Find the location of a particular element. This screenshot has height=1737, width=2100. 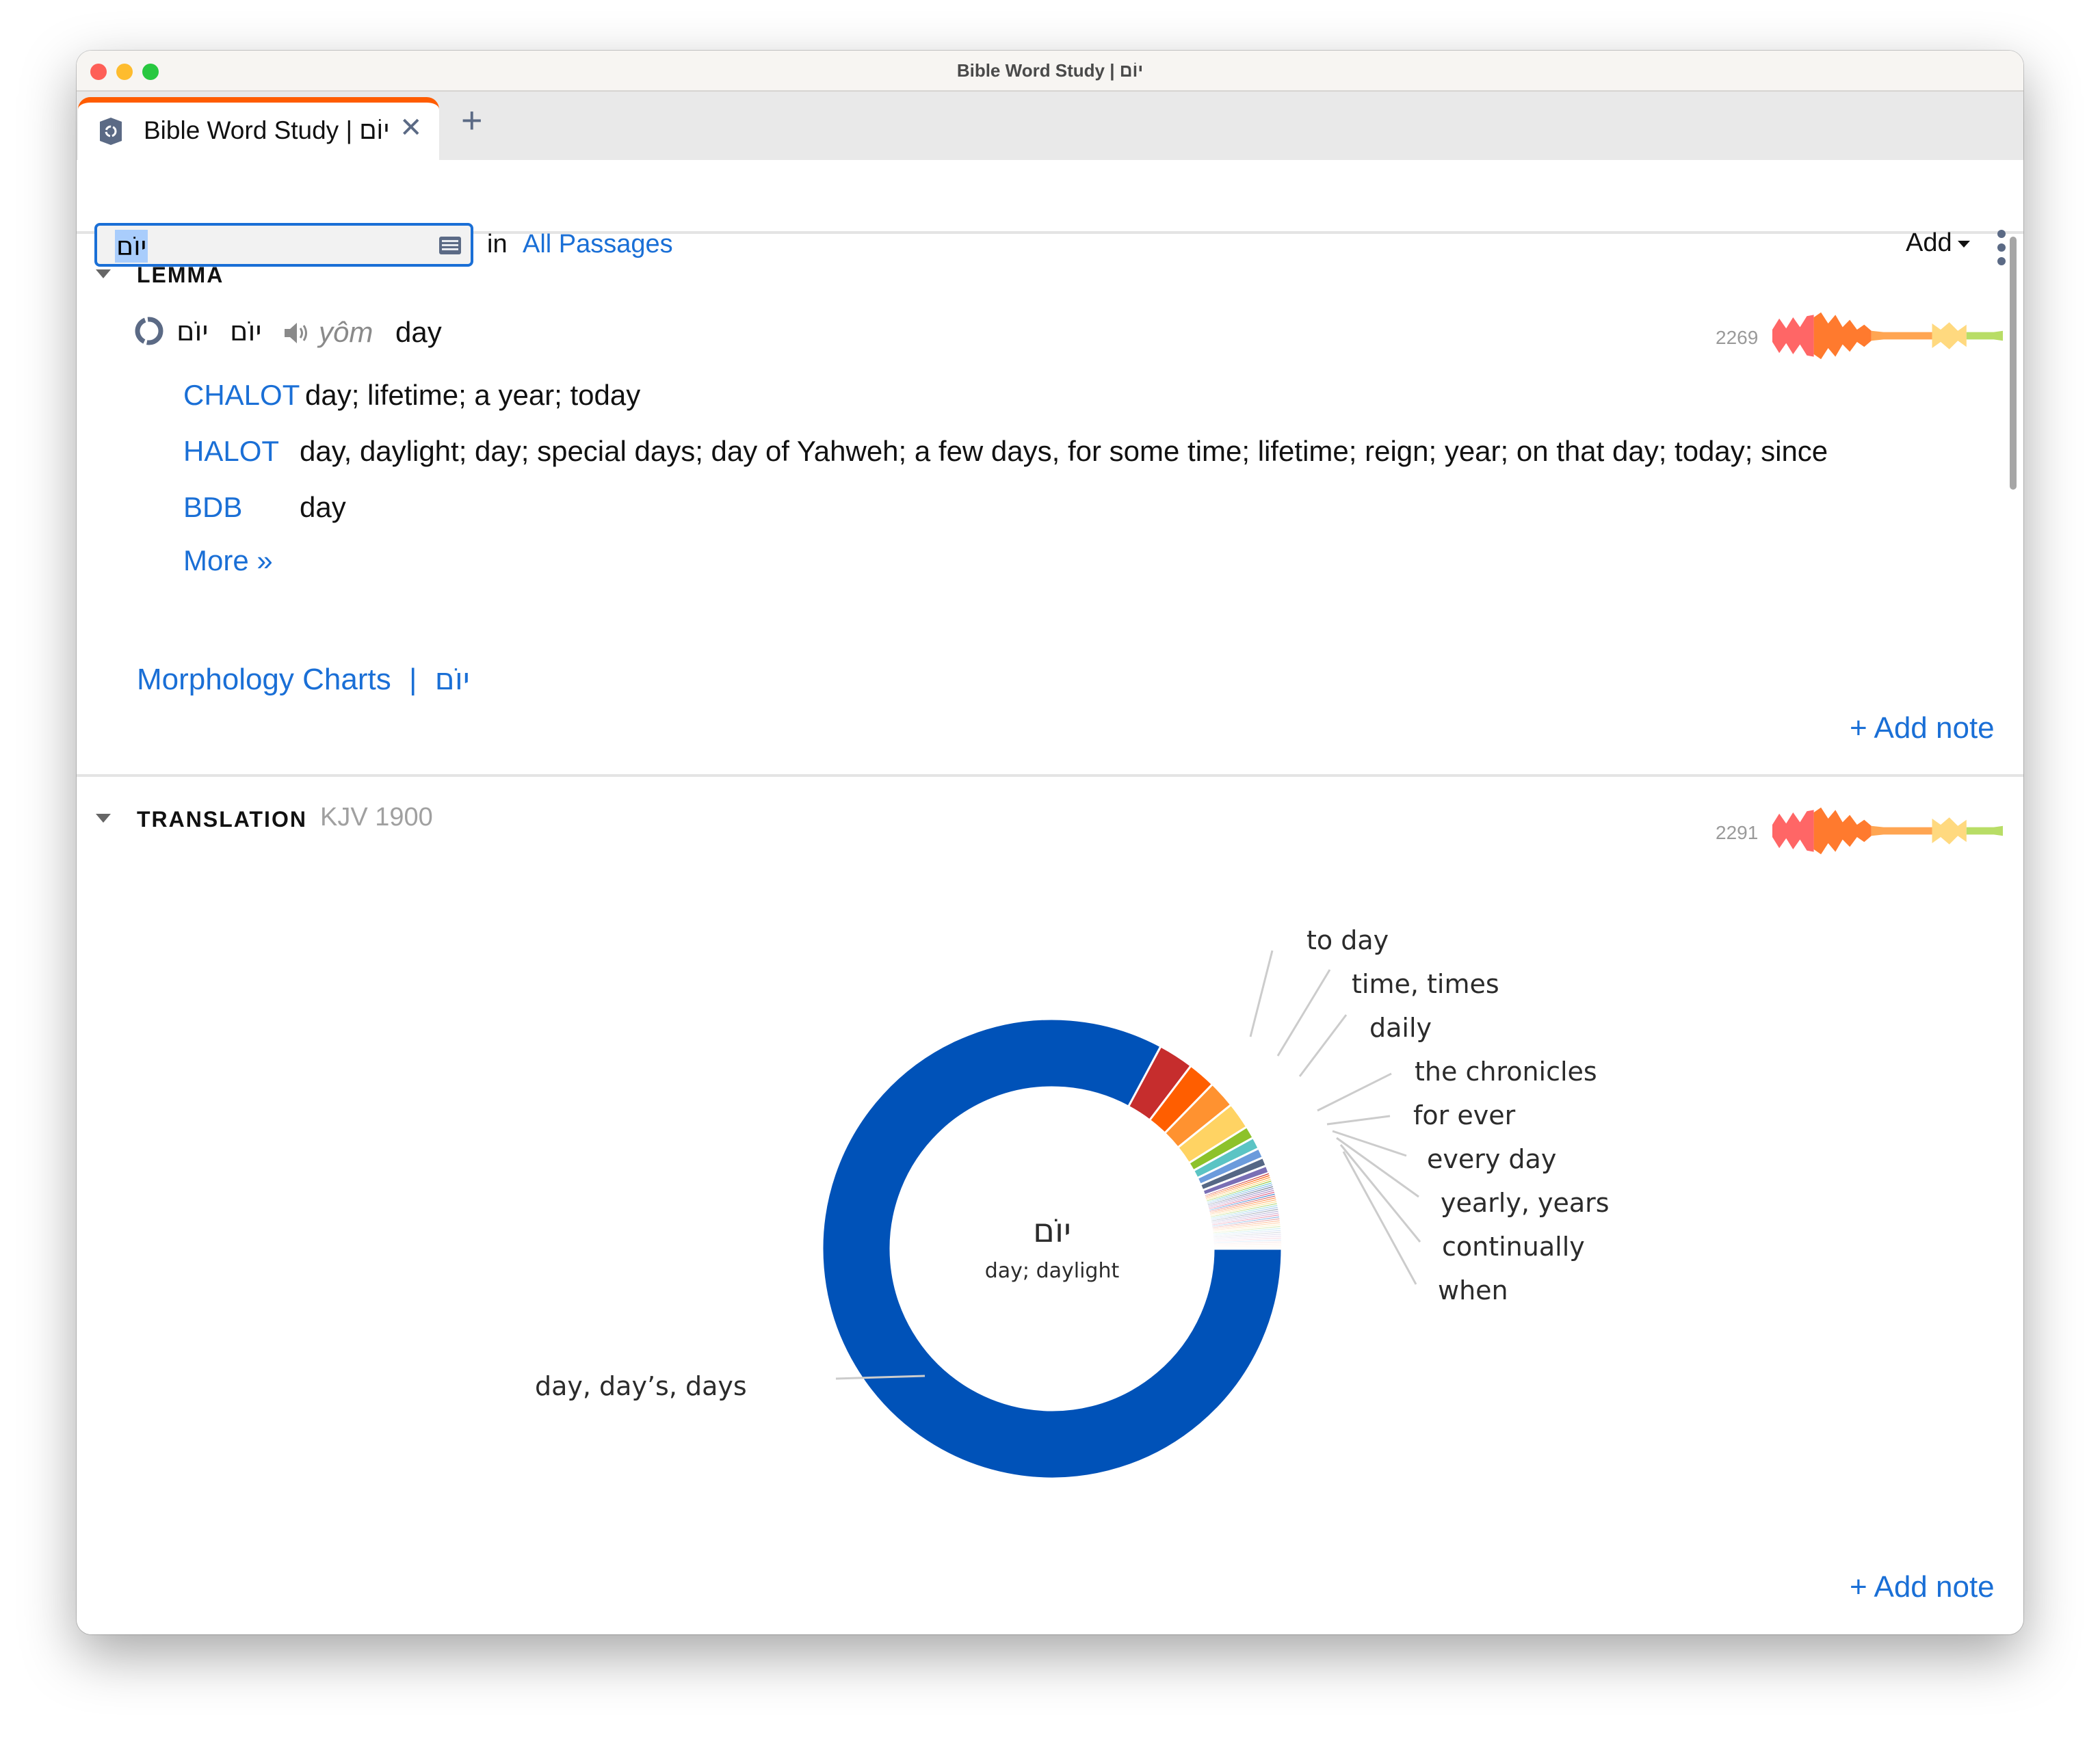

translation-section-title: TRANSLATION is located at coordinates (222, 819).